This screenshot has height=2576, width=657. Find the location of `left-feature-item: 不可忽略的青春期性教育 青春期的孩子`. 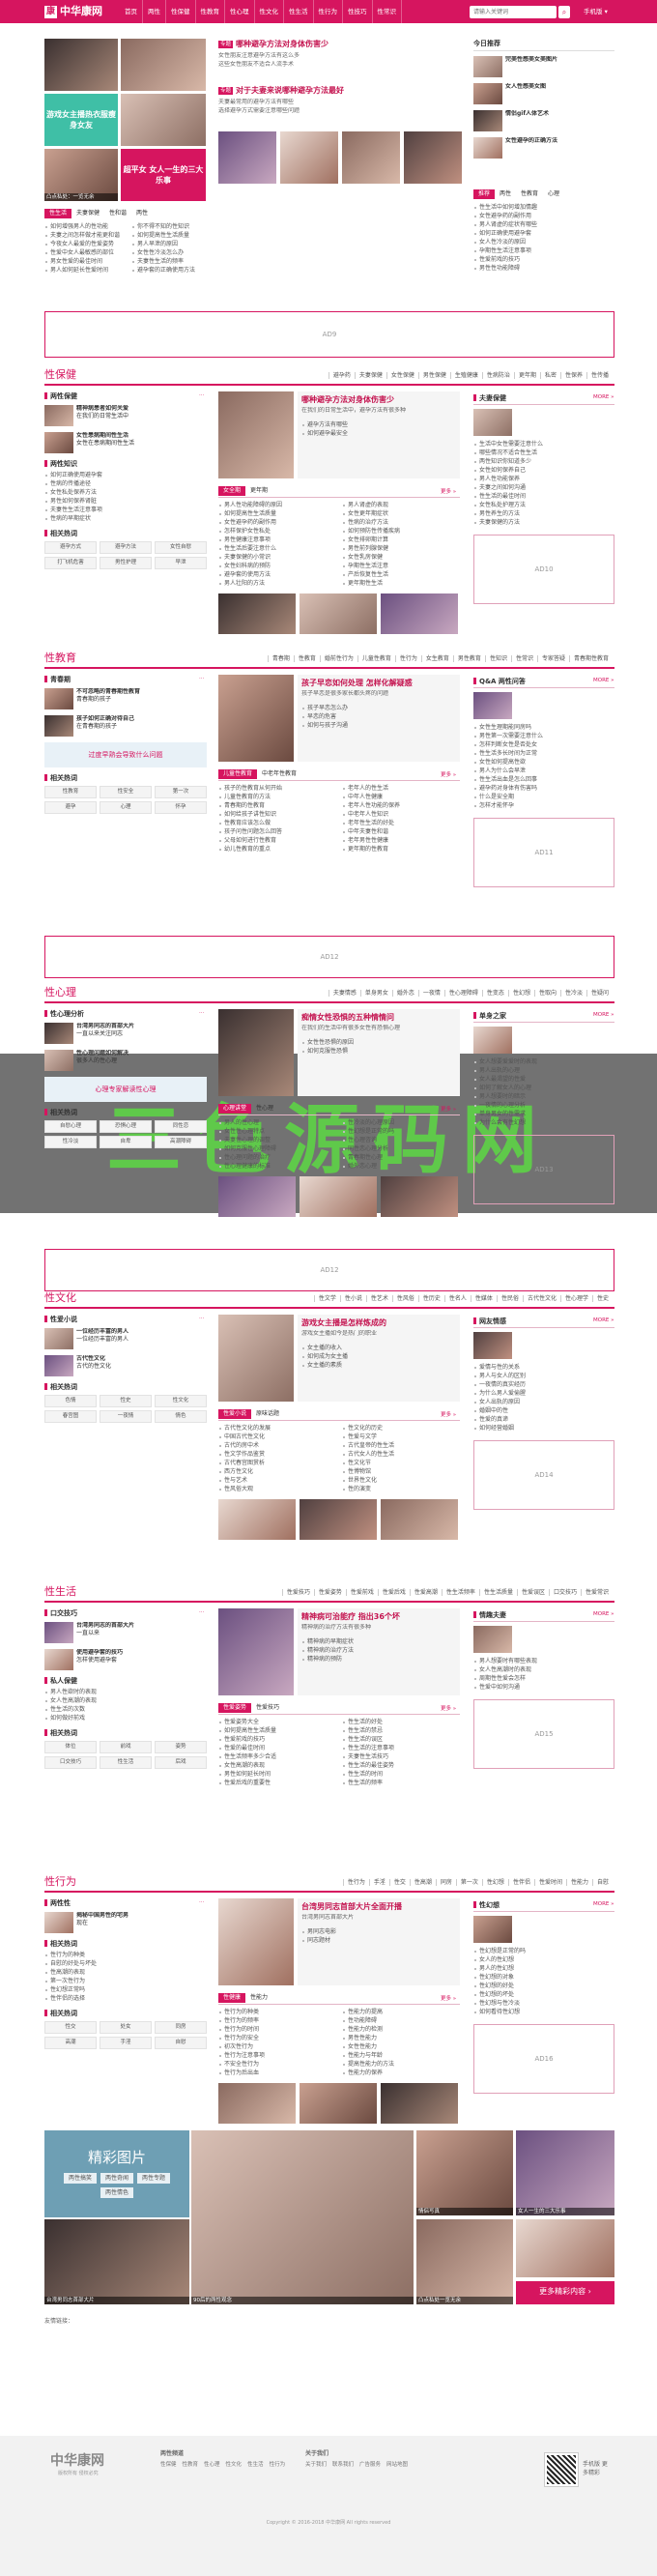

left-feature-item: 不可忽略的青春期性教育 青春期的孩子 is located at coordinates (125, 698).